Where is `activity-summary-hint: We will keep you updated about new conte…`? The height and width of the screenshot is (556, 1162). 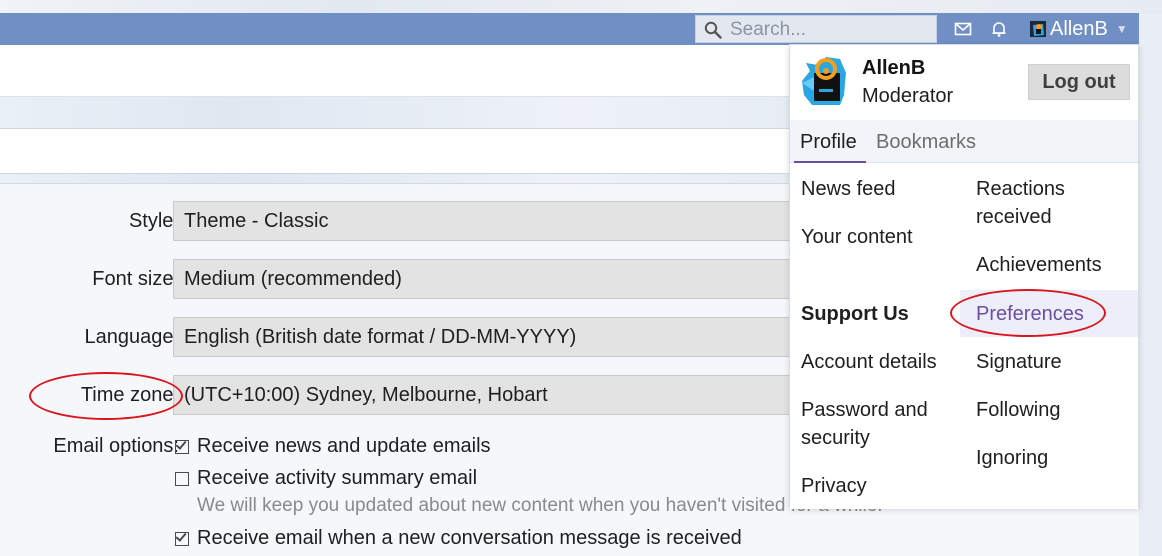 activity-summary-hint: We will keep you updated about new conte… is located at coordinates (540, 505).